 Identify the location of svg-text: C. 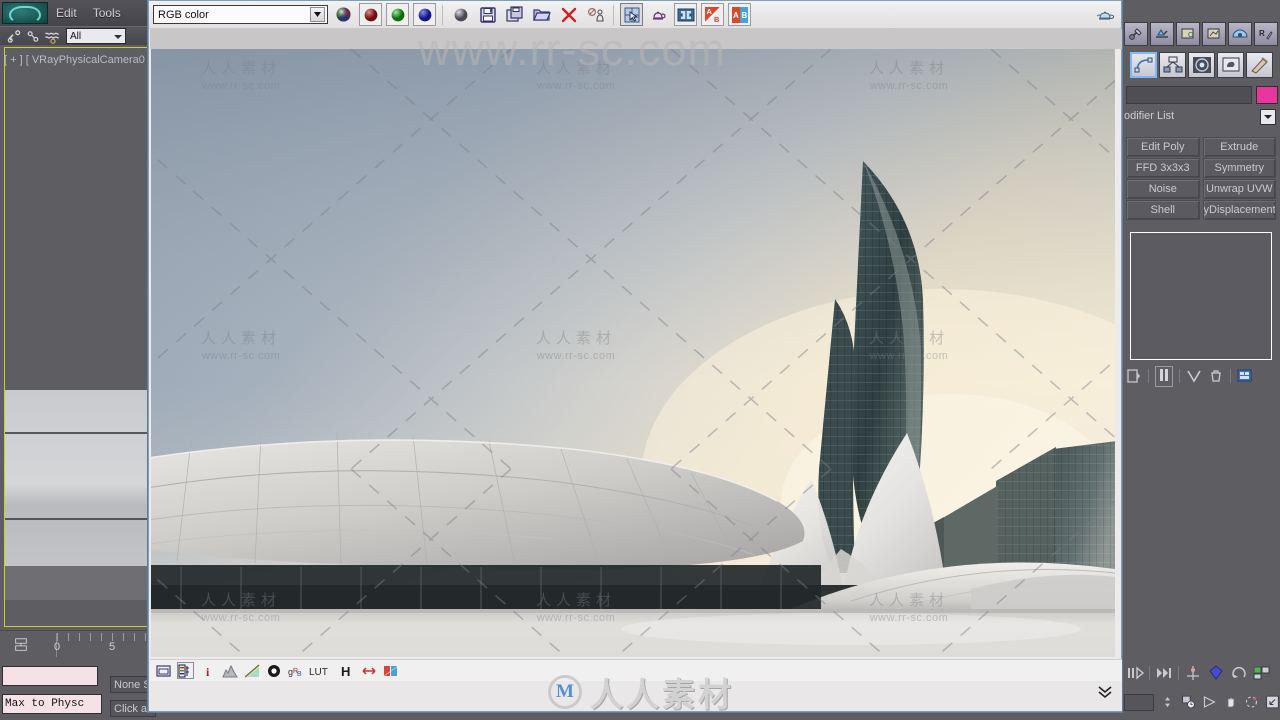
(1190, 35).